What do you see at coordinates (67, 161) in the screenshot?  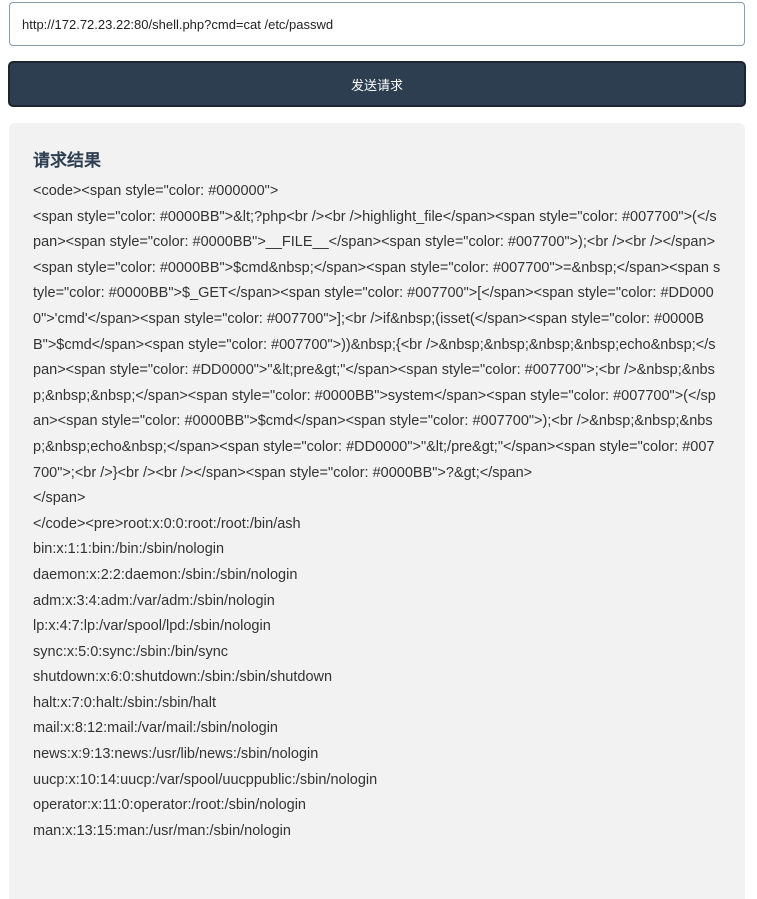 I see `result-title: 请求结果` at bounding box center [67, 161].